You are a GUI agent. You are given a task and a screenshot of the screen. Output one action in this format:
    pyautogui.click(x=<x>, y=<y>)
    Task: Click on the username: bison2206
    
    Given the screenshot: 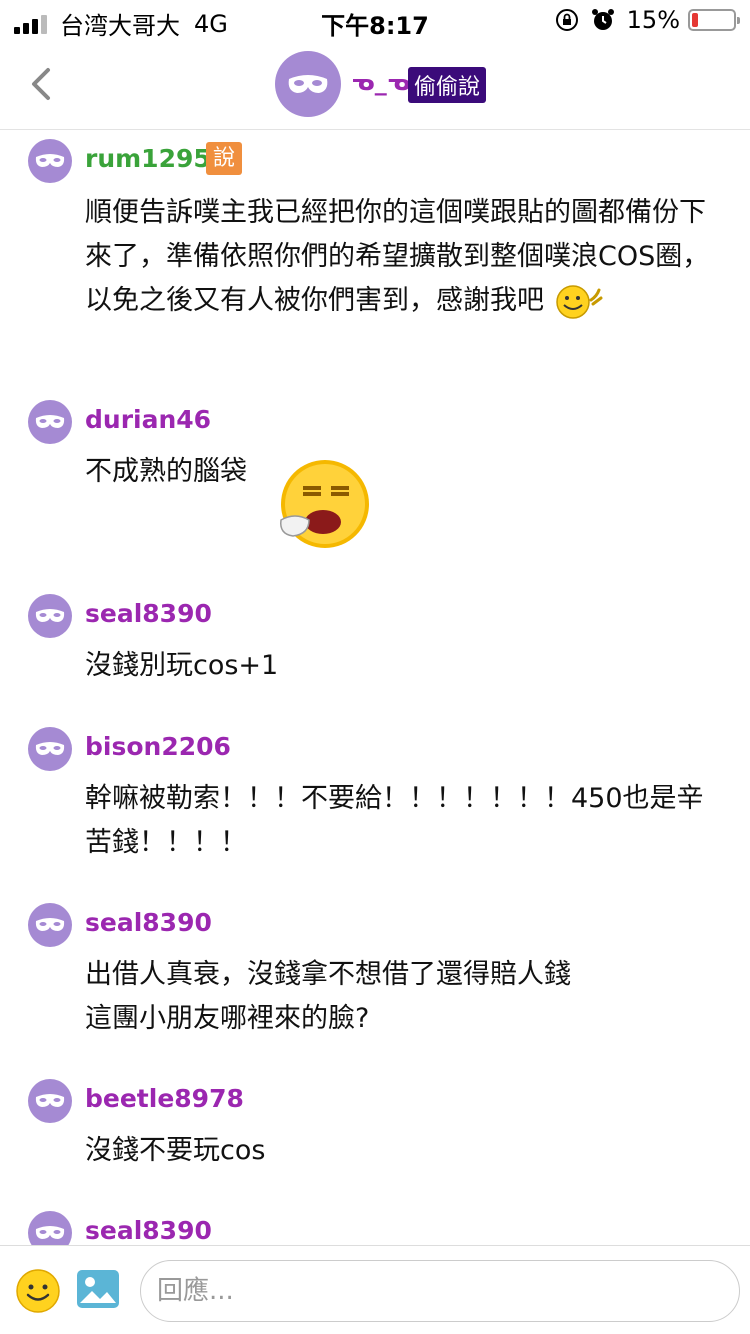 What is the action you would take?
    pyautogui.click(x=158, y=746)
    